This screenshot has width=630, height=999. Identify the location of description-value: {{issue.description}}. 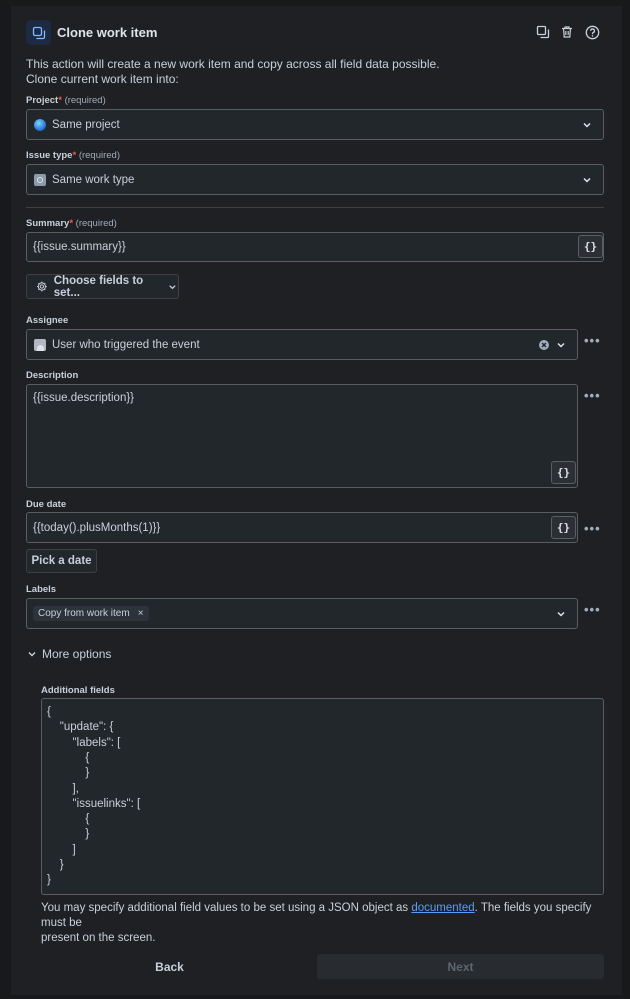
(84, 398).